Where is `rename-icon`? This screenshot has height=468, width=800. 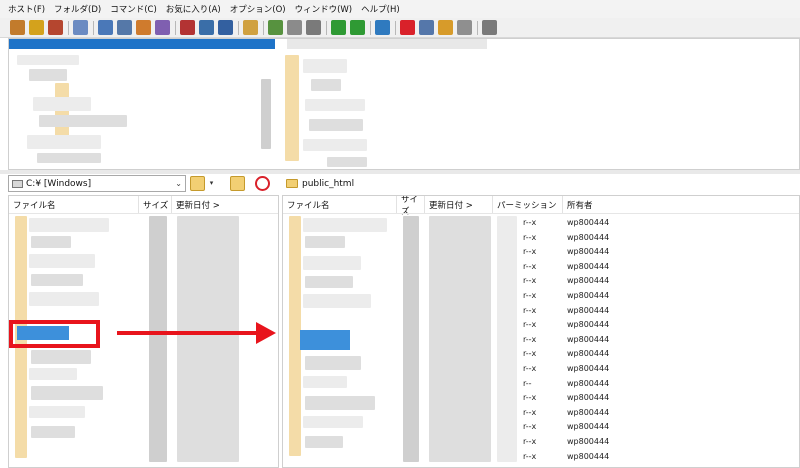 rename-icon is located at coordinates (426, 27).